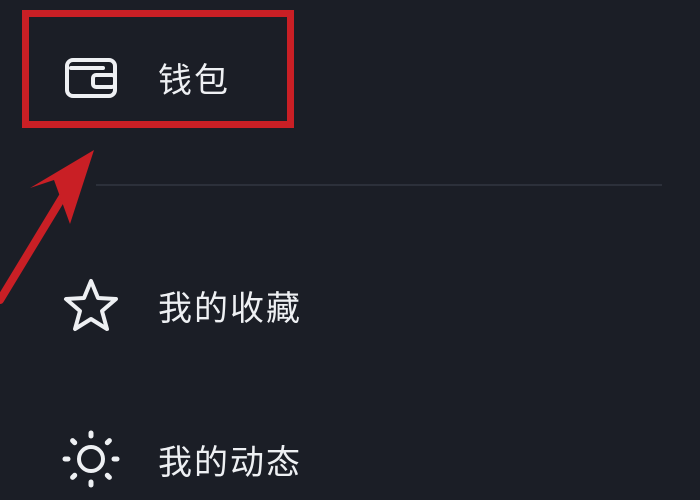  Describe the element at coordinates (194, 80) in the screenshot. I see `menu-item-label: 钱包` at that location.